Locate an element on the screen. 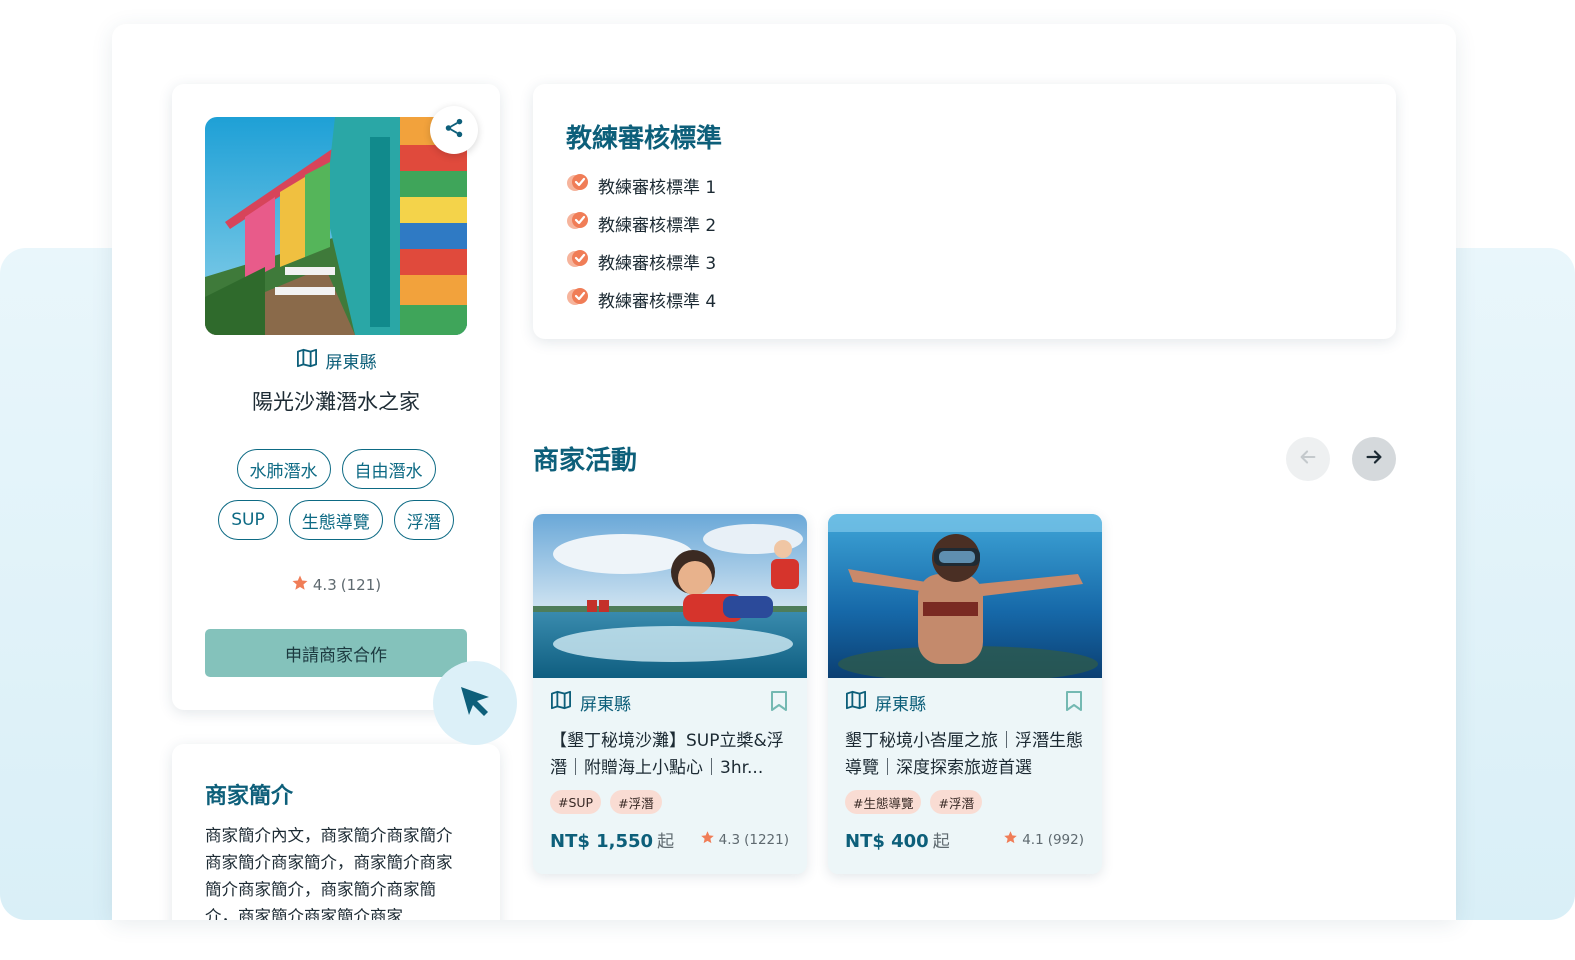 This screenshot has width=1575, height=960. share-button is located at coordinates (454, 130).